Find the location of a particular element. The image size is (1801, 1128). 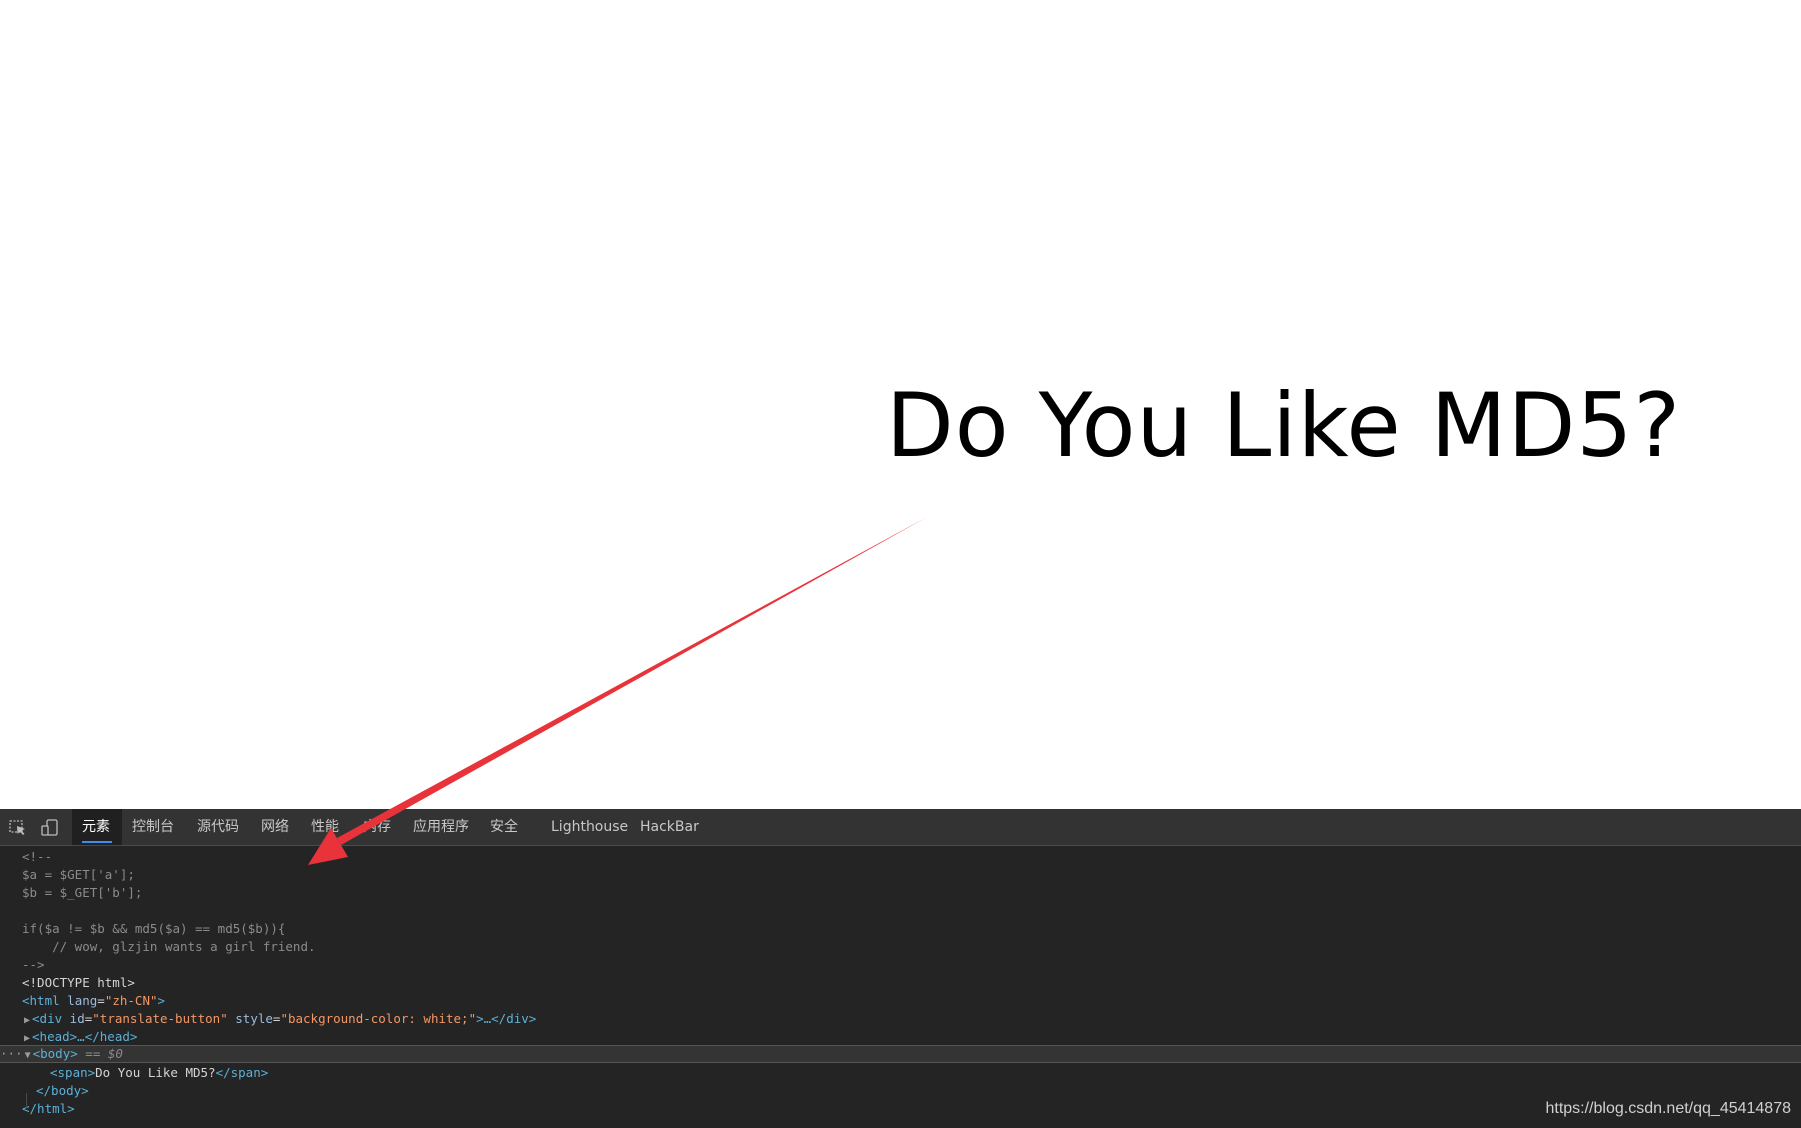

tab-sources: 源代码 is located at coordinates (218, 827).